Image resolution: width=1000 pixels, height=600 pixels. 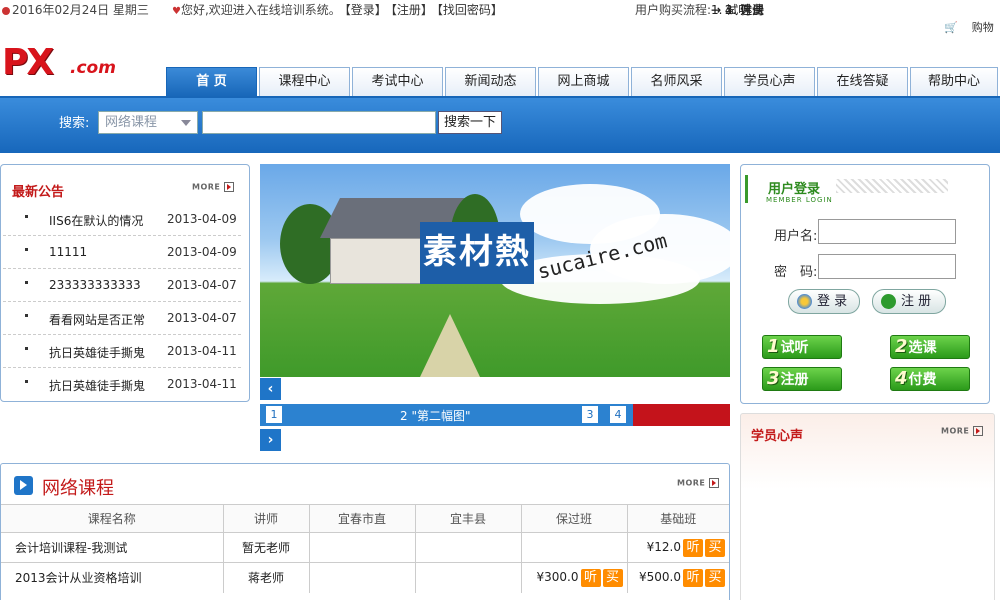 I want to click on nav-tab-exams: 考试中心, so click(x=397, y=82).